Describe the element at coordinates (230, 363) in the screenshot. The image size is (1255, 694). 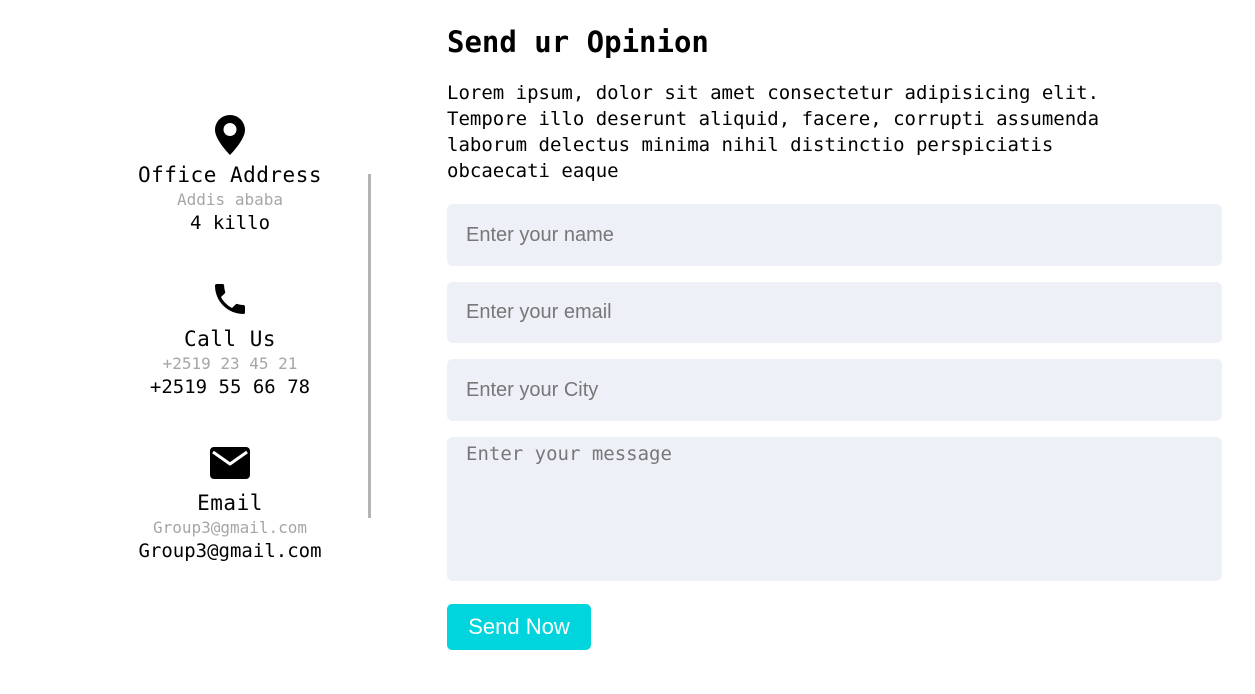
I see `phone-secondary: +2519 23 45 21` at that location.